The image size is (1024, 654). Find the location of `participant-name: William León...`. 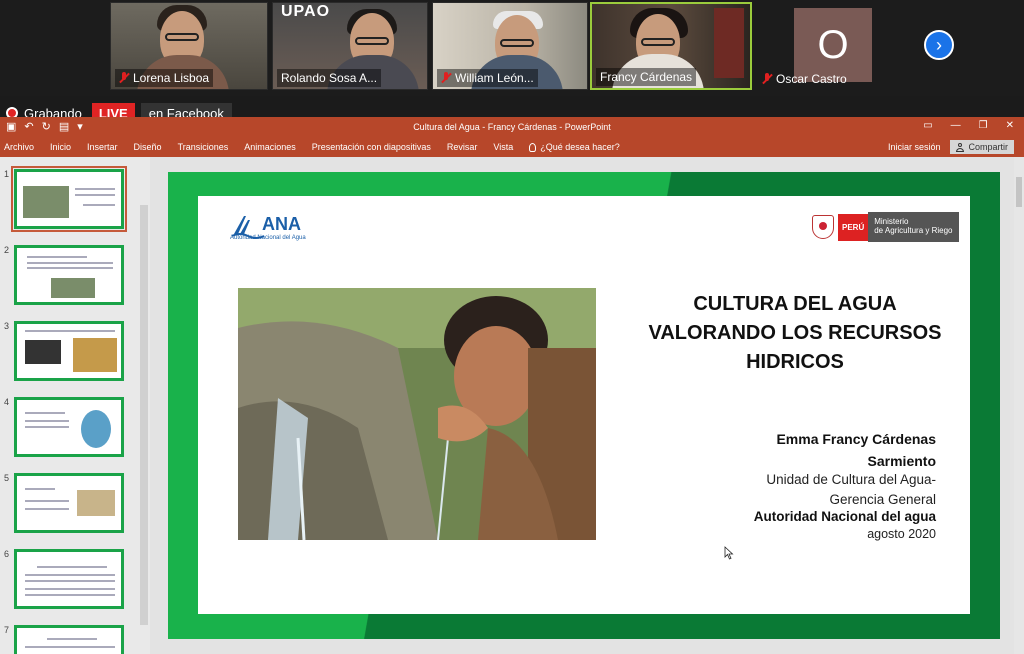

participant-name: William León... is located at coordinates (494, 78).